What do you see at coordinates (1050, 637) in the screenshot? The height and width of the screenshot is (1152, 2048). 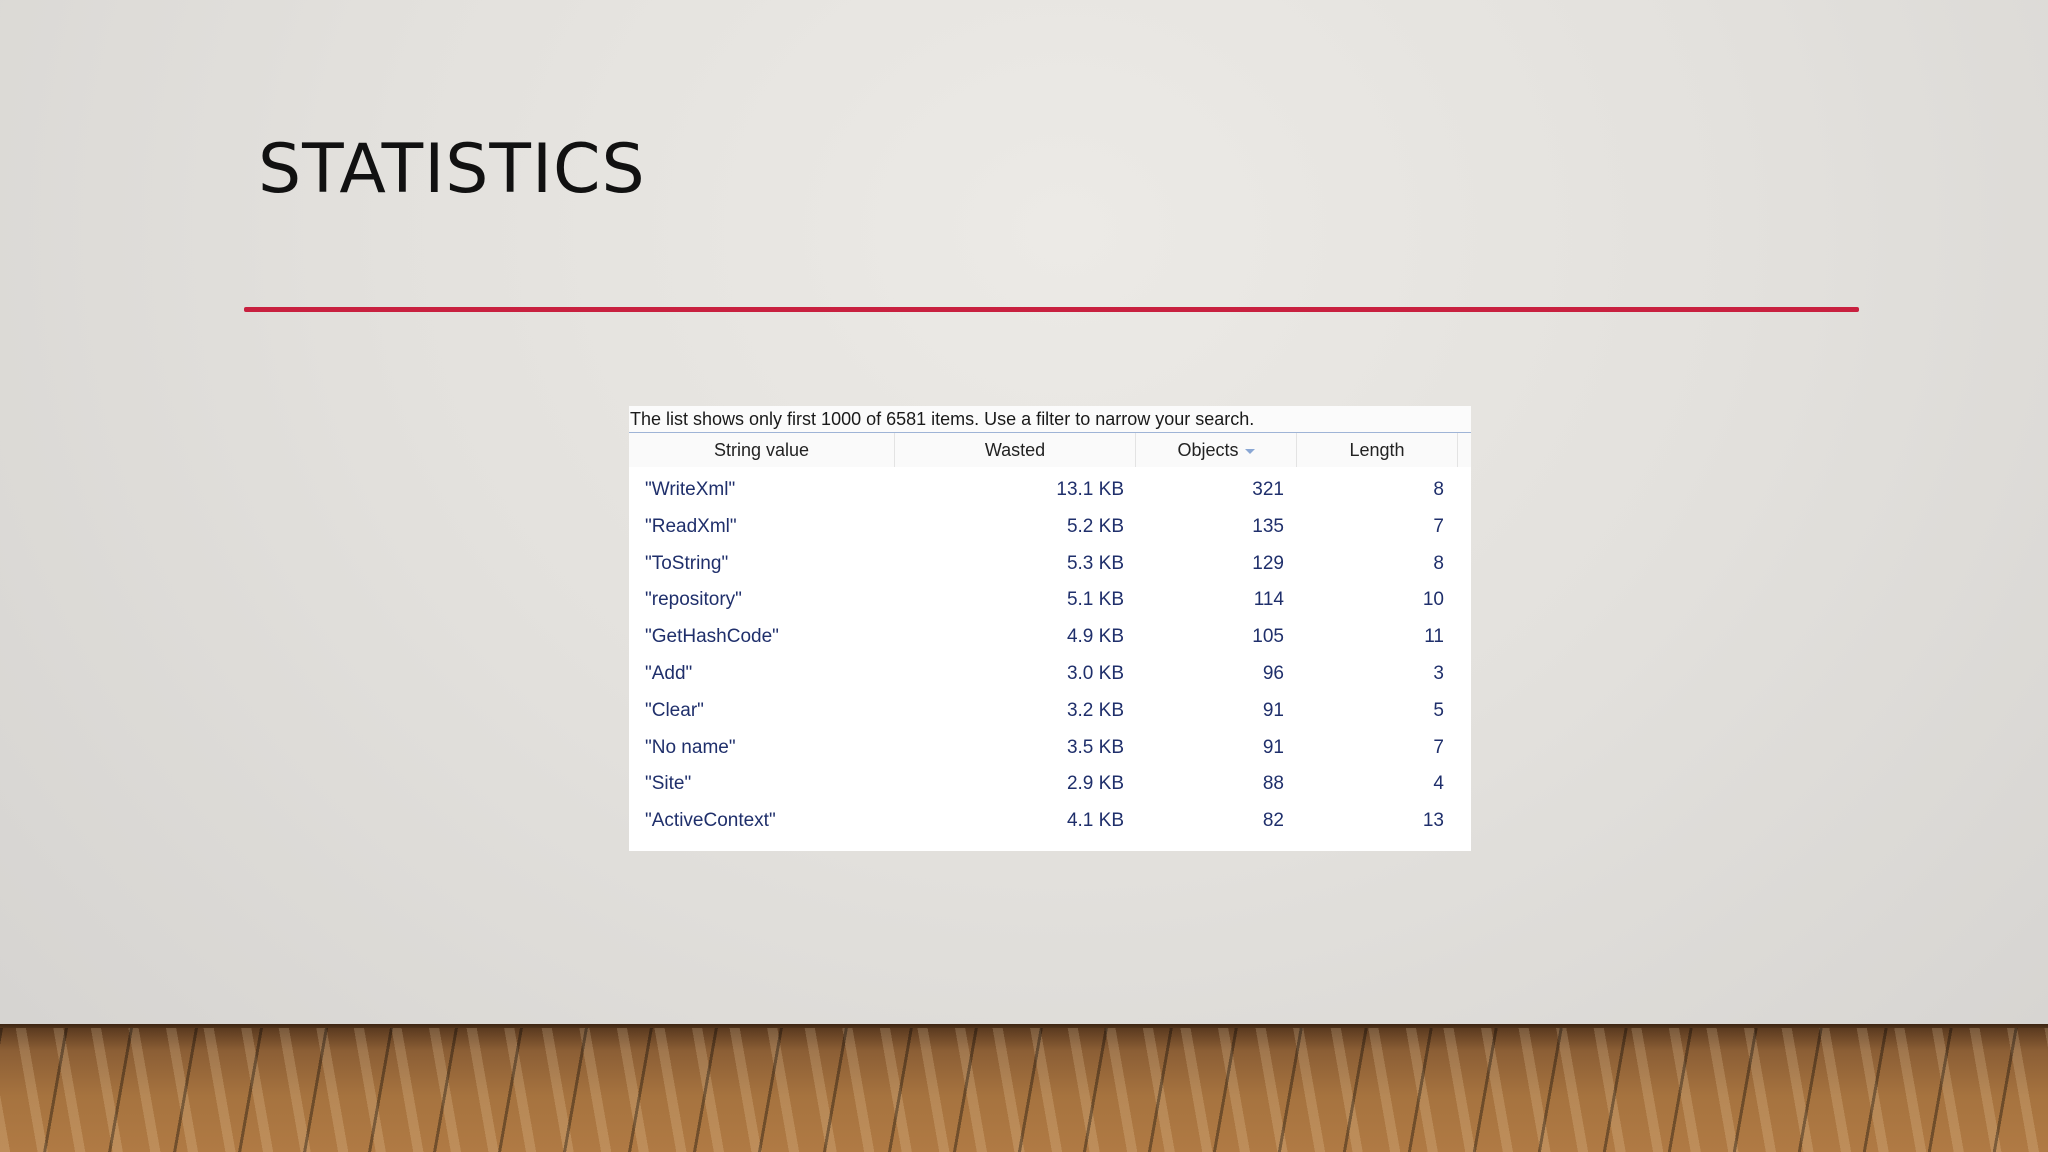 I see `table-row: "GetHashCode" 4.9 KB 105 11` at bounding box center [1050, 637].